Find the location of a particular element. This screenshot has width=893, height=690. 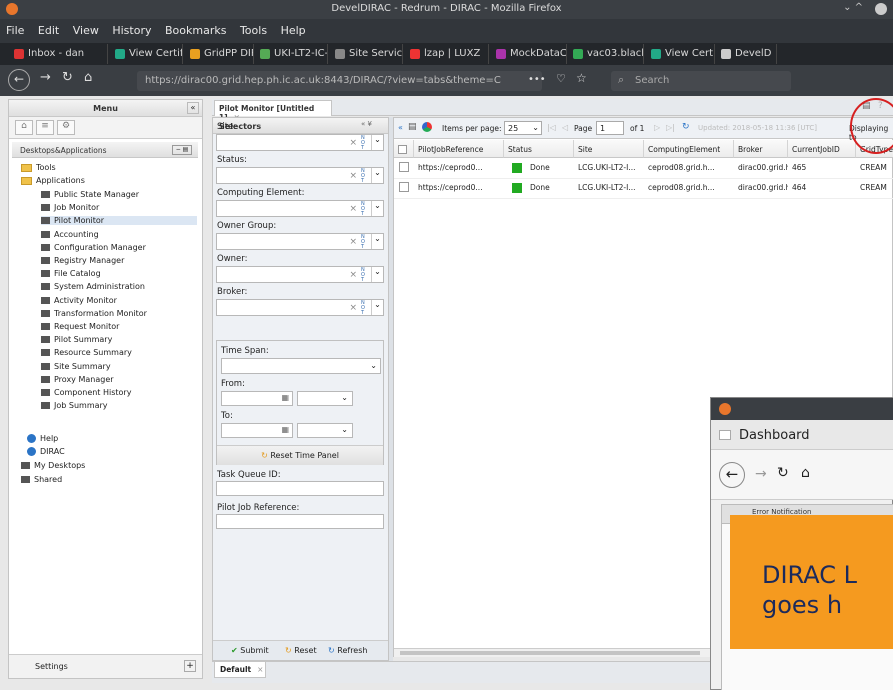

to-time-select: ⌄ is located at coordinates (325, 430).